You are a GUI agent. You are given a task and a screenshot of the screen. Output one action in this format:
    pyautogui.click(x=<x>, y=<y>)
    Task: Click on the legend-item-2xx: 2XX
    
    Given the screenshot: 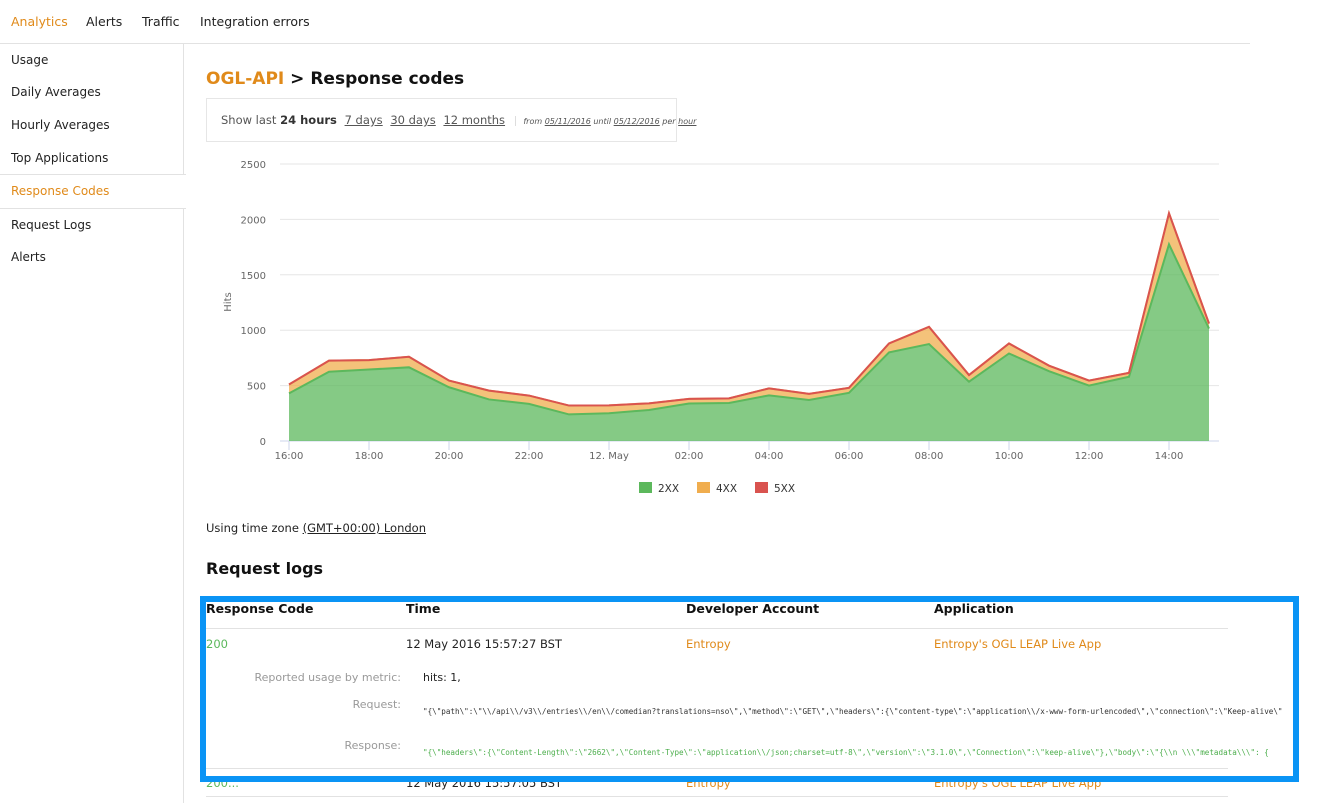 What is the action you would take?
    pyautogui.click(x=659, y=488)
    